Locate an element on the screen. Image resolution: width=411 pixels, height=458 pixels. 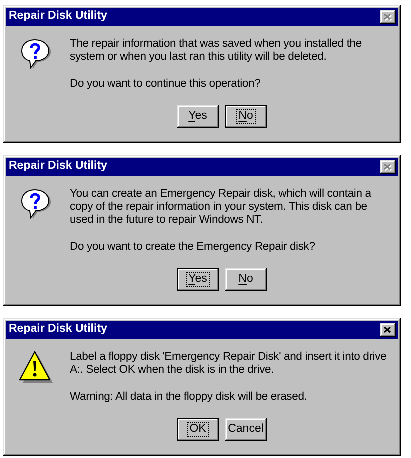
message-text: Do you want to continue this operation? is located at coordinates (166, 84).